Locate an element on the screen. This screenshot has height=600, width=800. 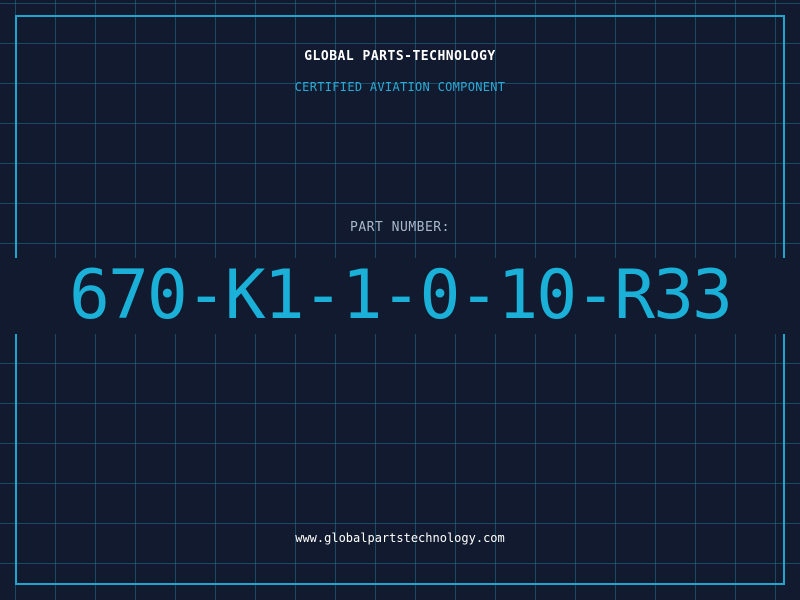
part-number-value: 670-K1-1-0-10-R33 is located at coordinates (401, 295).